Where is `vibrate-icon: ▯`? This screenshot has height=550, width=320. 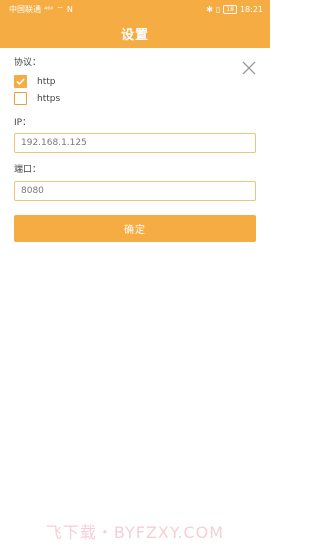
vibrate-icon: ▯ is located at coordinates (218, 9).